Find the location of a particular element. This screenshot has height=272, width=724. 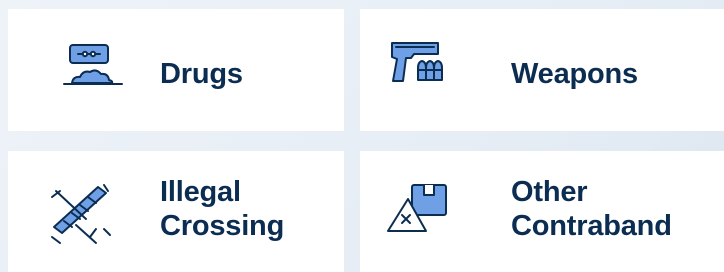

category-label-weapons: Weapons is located at coordinates (574, 74).